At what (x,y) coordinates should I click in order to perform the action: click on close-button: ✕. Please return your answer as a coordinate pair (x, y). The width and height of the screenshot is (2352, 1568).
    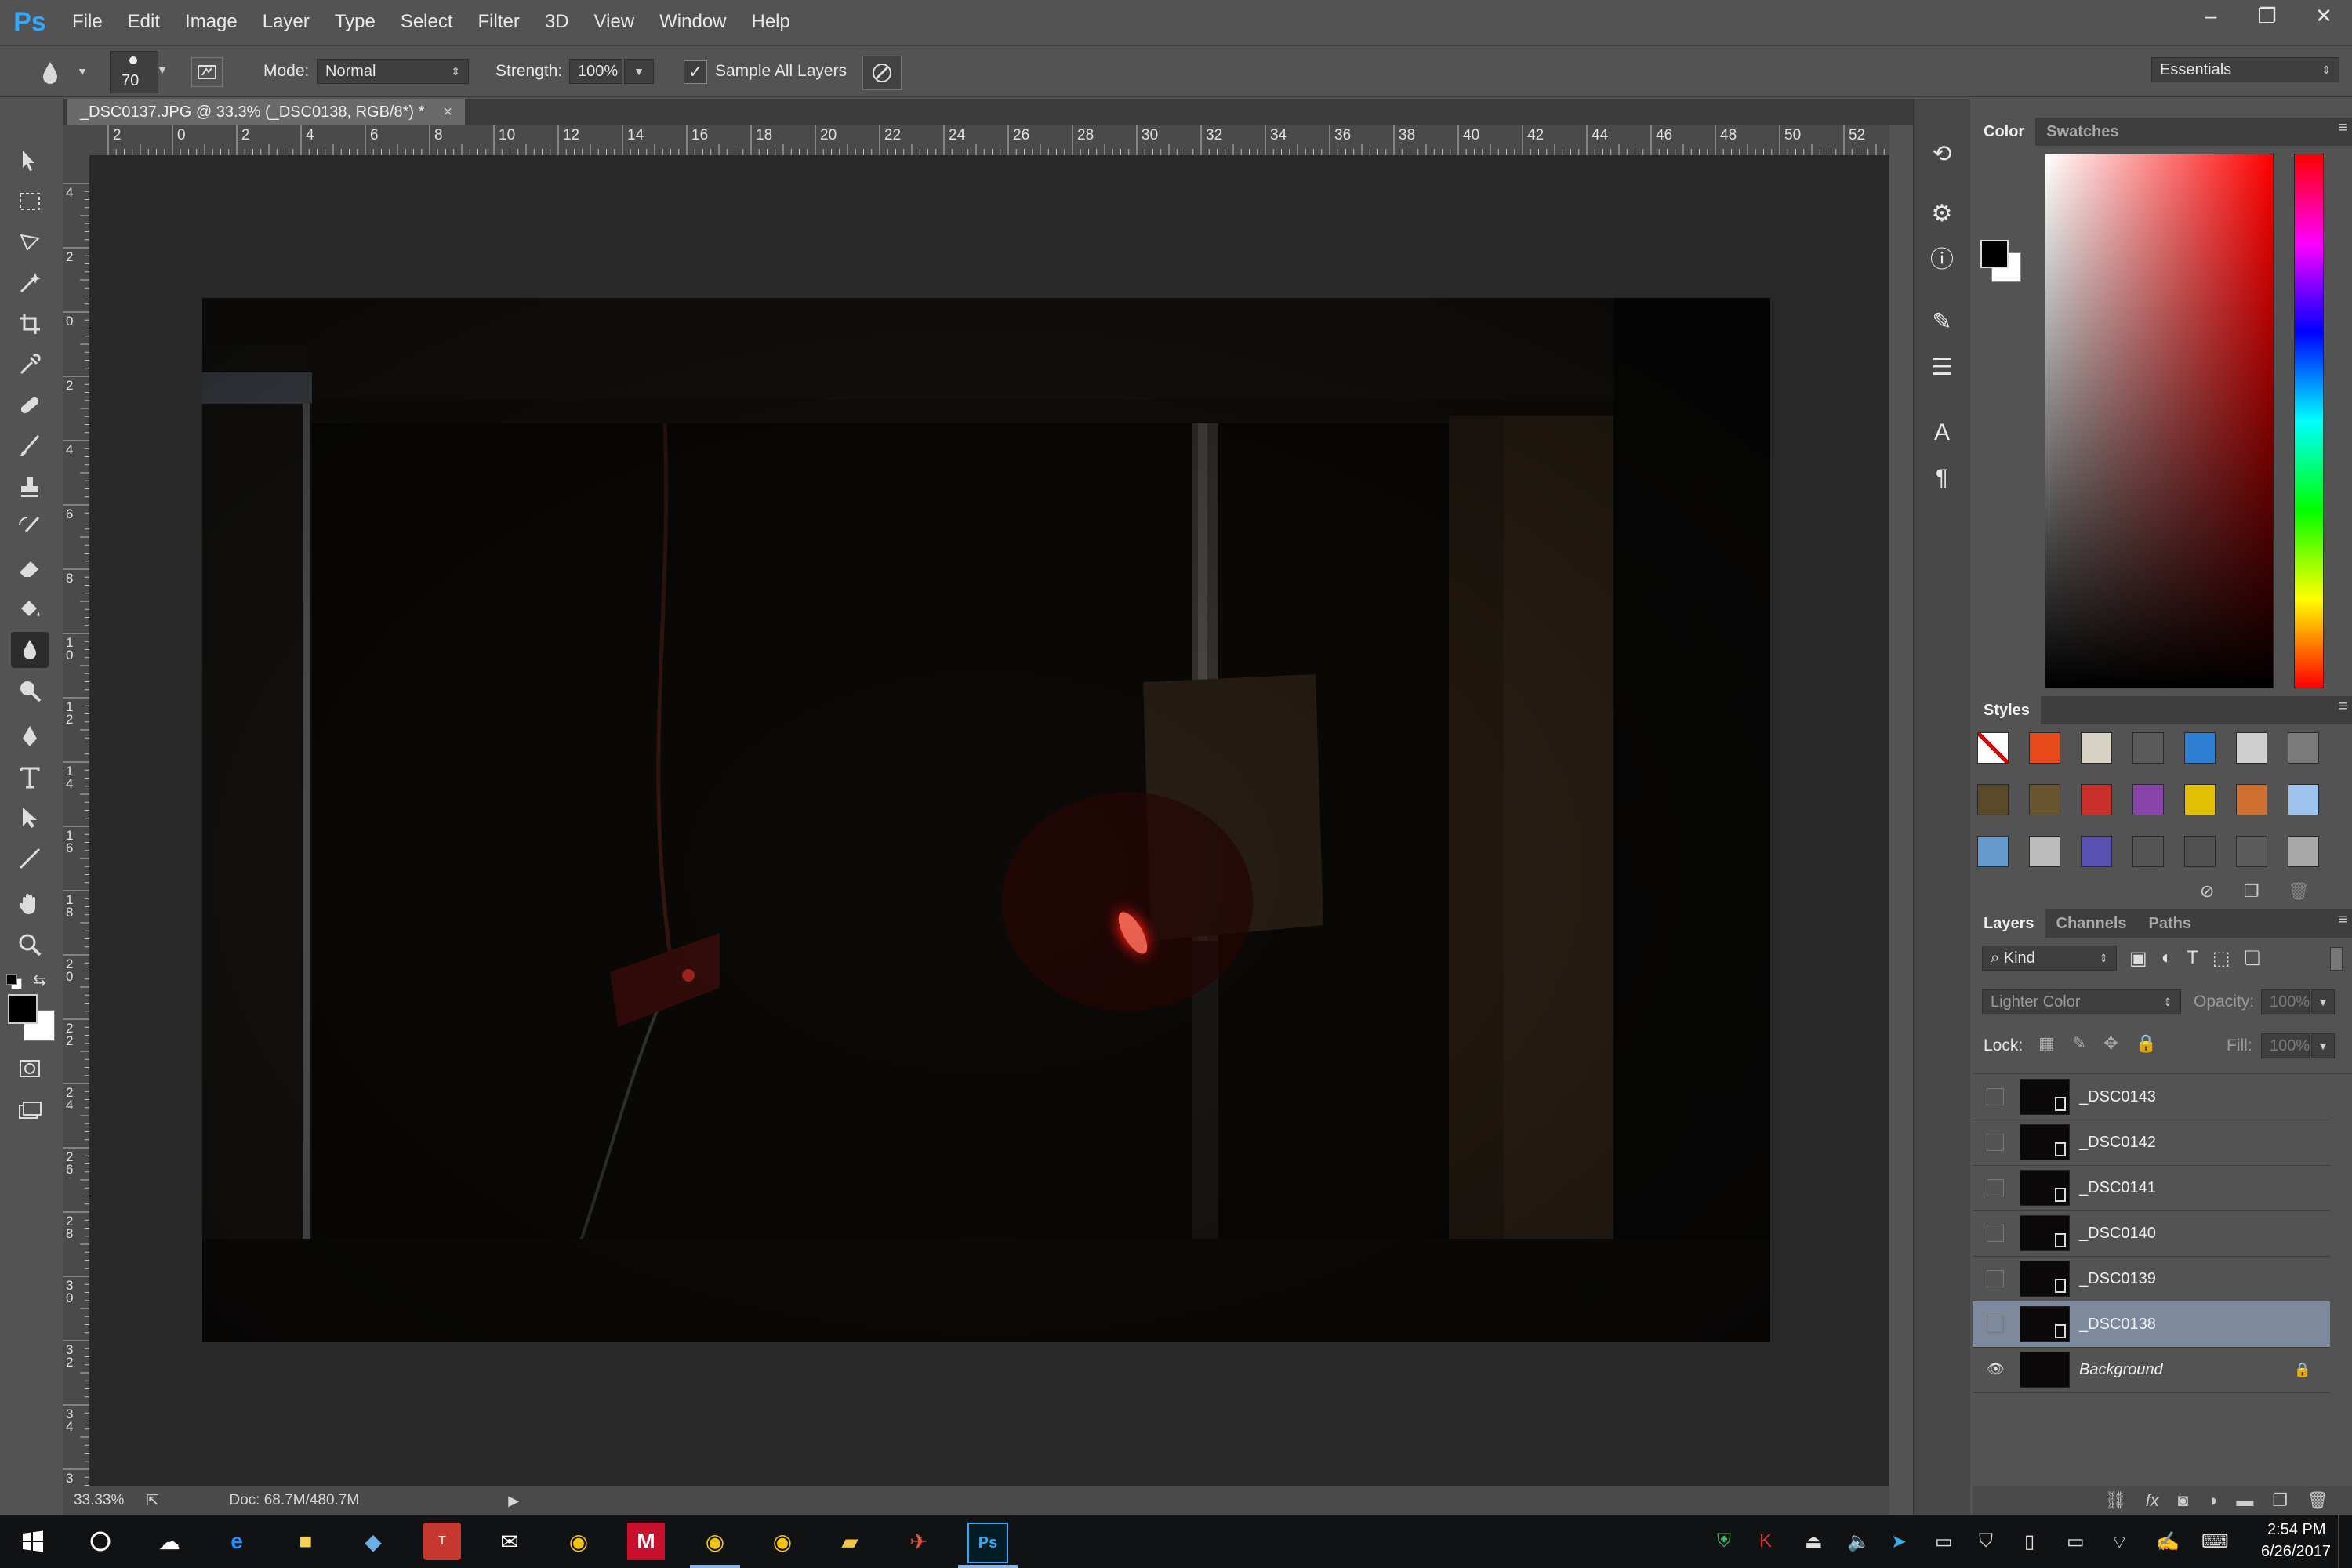
    Looking at the image, I should click on (2324, 15).